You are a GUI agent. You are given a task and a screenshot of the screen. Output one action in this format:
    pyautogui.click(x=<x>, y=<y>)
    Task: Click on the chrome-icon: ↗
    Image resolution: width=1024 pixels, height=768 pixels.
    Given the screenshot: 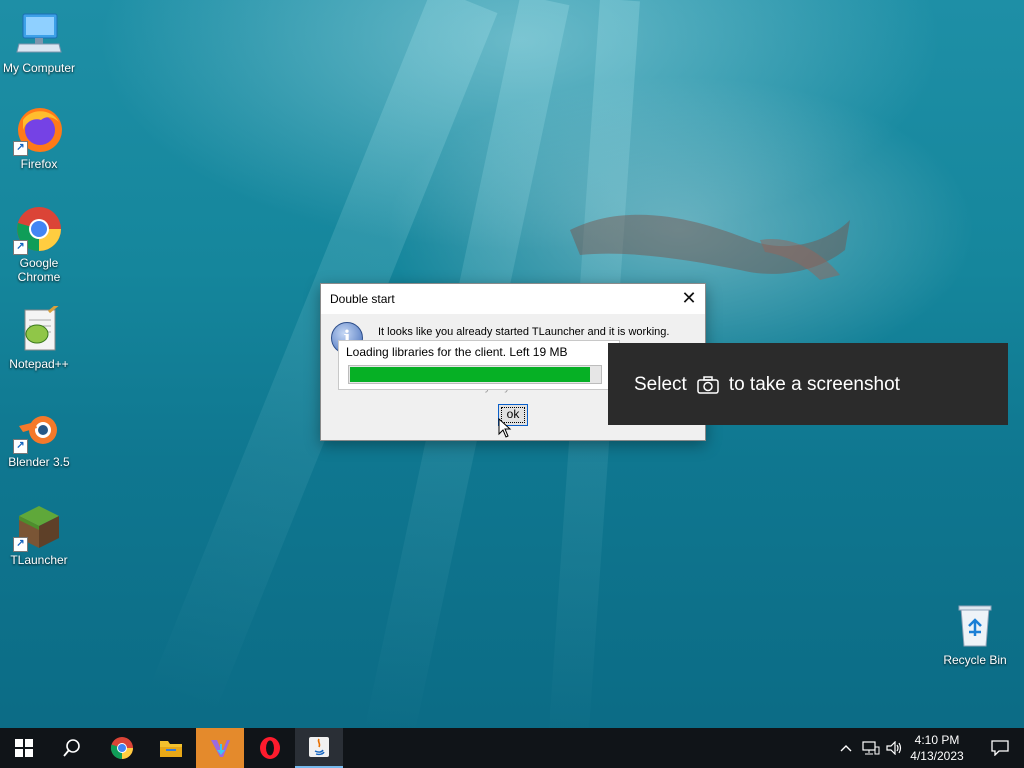 What is the action you would take?
    pyautogui.click(x=38, y=230)
    